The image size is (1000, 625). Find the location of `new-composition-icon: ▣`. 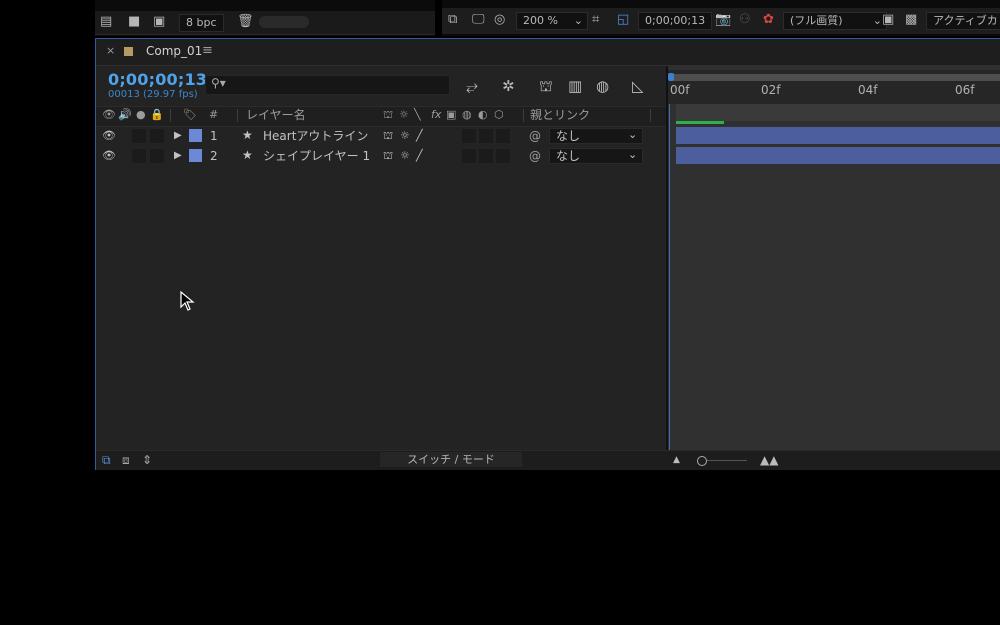

new-composition-icon: ▣ is located at coordinates (159, 22).